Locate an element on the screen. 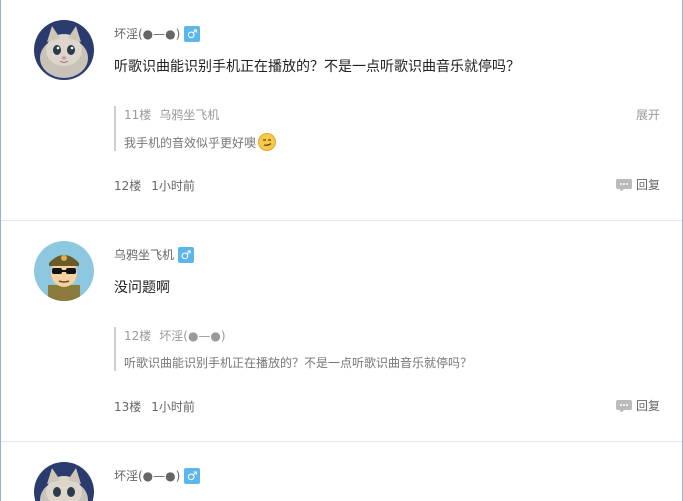 This screenshot has width=683, height=501. quote-header: 11楼 乌鸦坐飞机 is located at coordinates (392, 114).